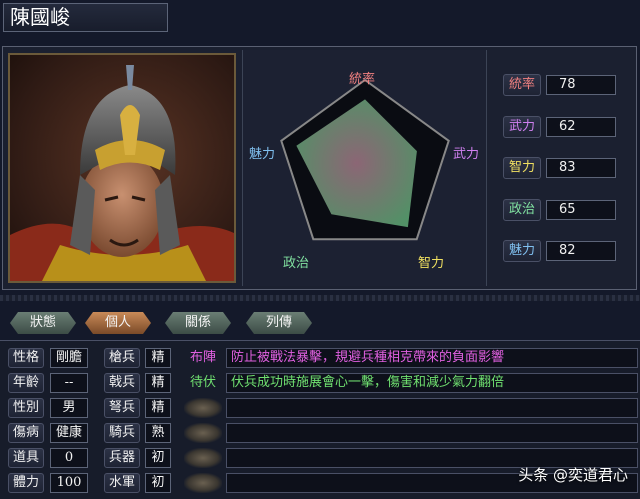  I want to click on attribute-value: 100, so click(69, 483).